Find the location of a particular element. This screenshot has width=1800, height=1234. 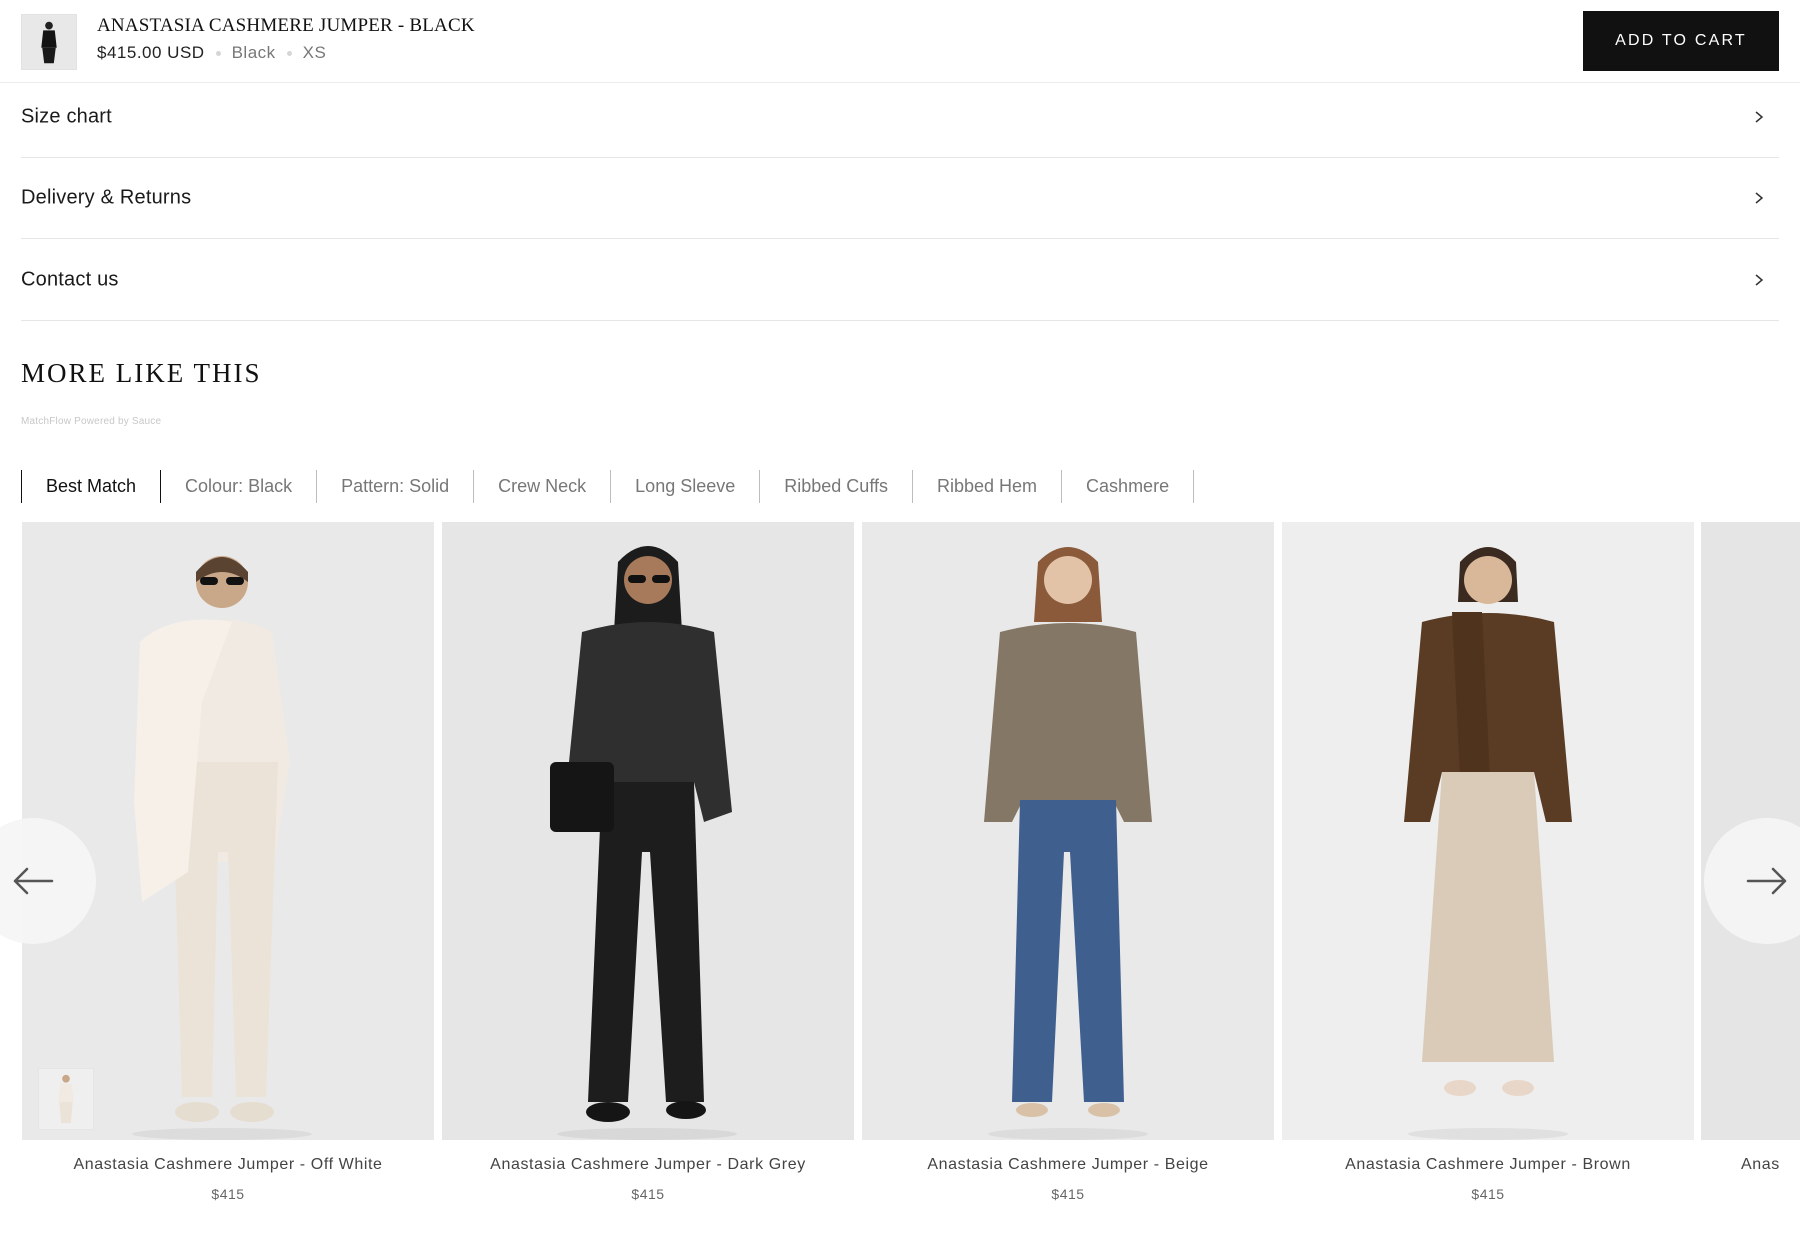

model-image-off-white is located at coordinates (228, 831).